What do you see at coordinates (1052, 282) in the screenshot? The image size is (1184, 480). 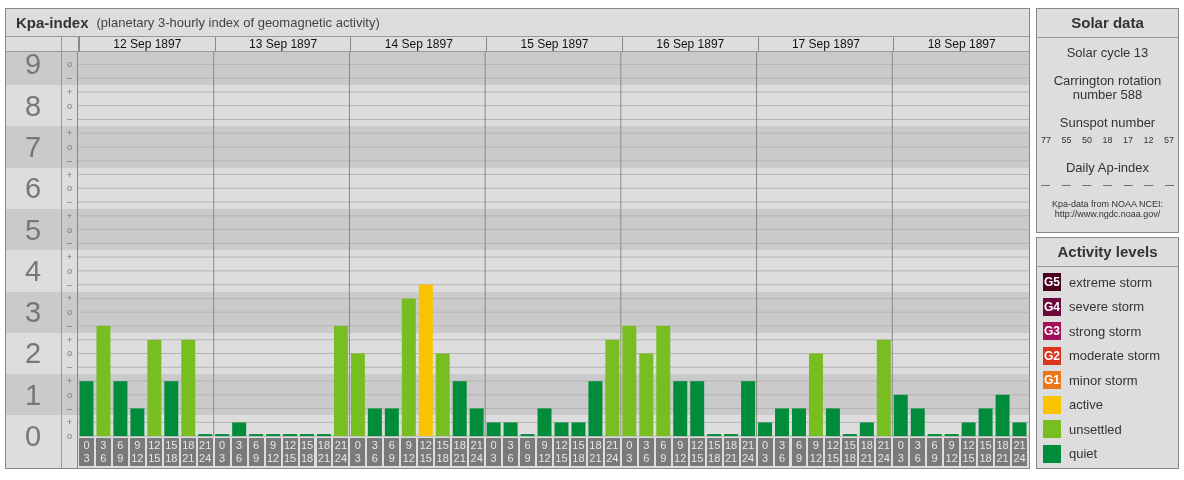 I see `level-badge: G5` at bounding box center [1052, 282].